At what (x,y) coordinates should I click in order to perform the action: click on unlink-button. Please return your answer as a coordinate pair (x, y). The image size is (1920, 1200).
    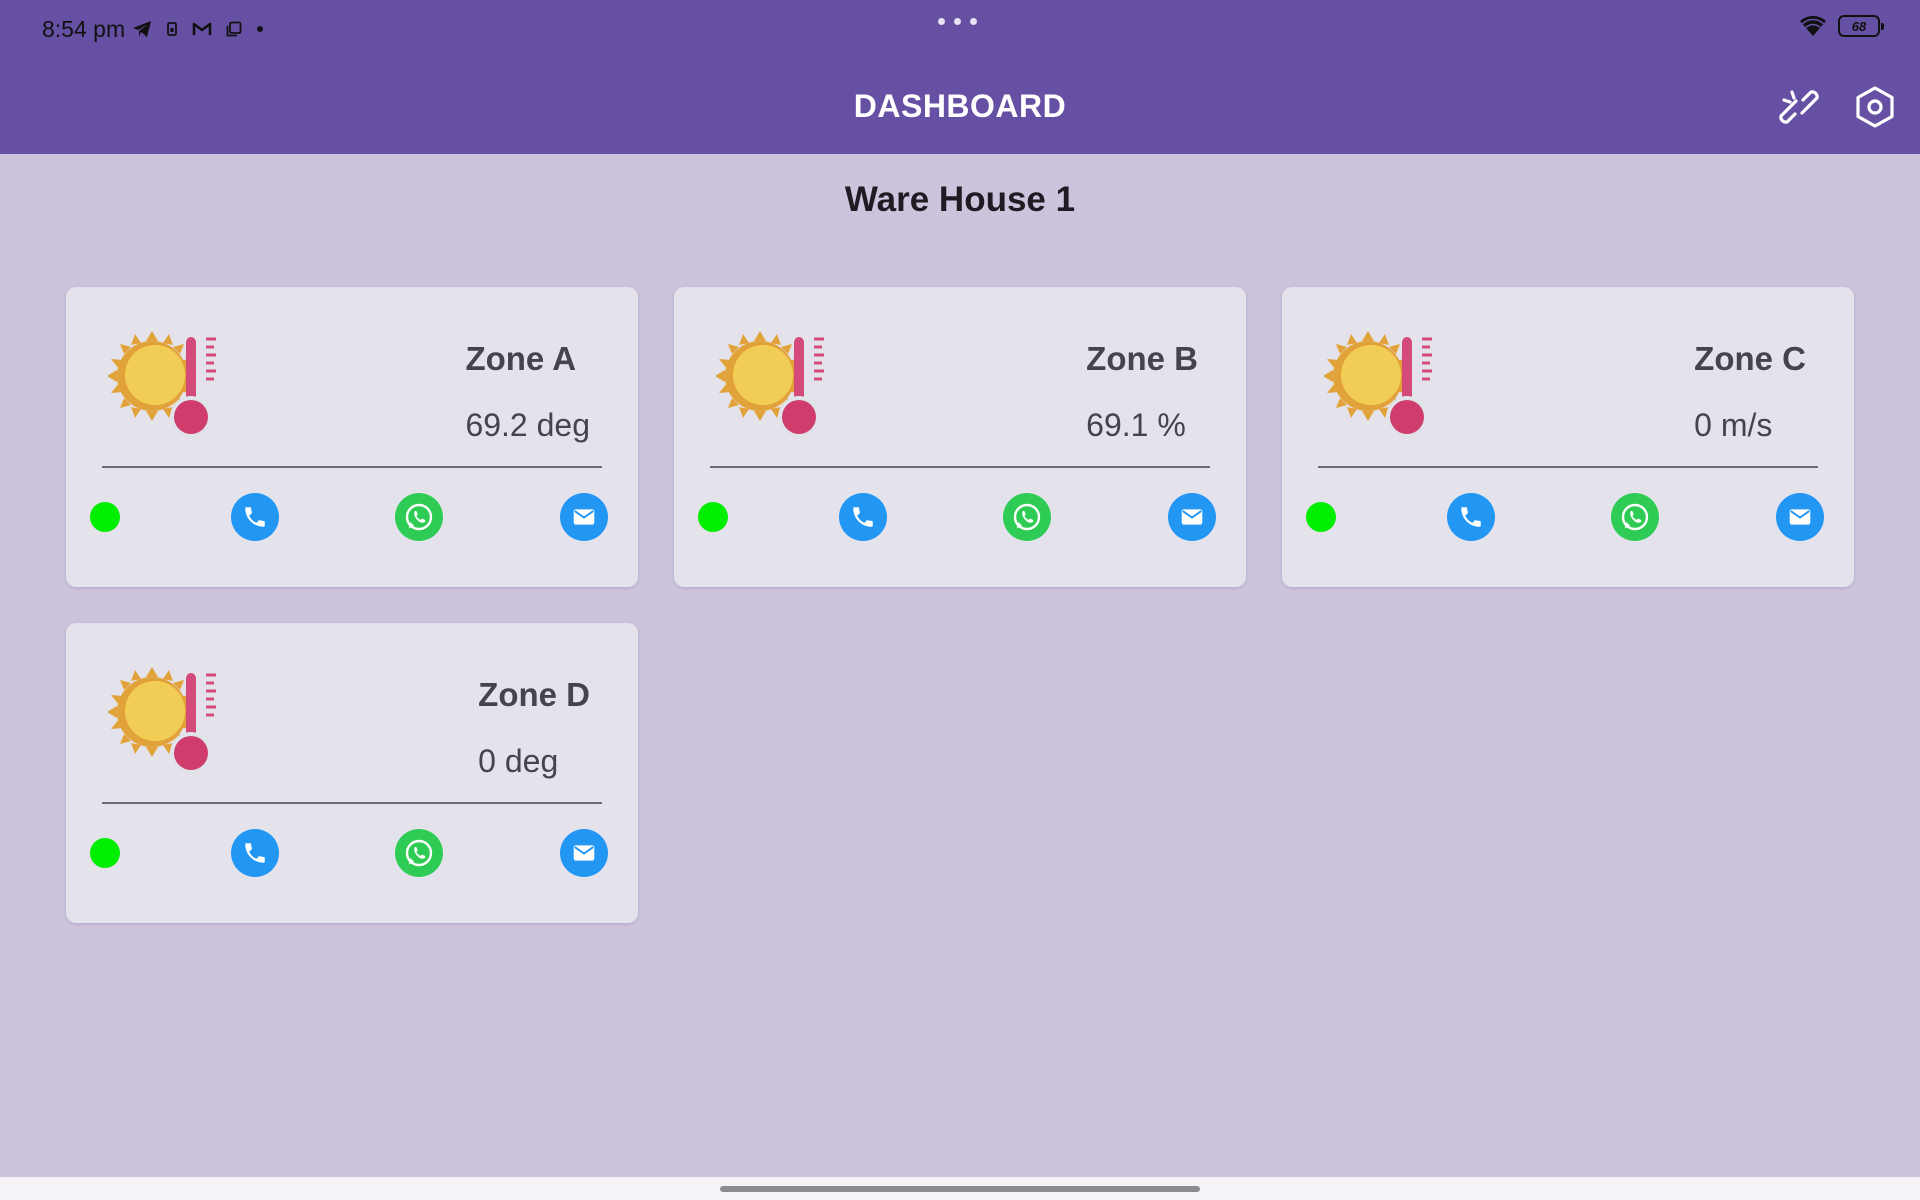
    Looking at the image, I should click on (1799, 107).